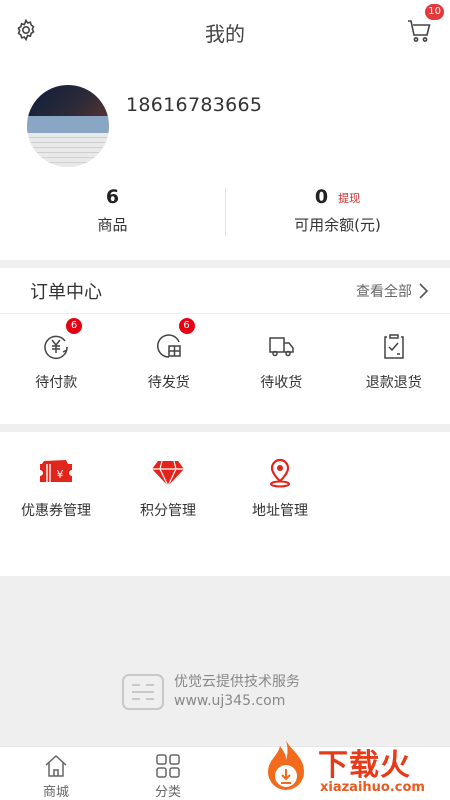 This screenshot has height=800, width=450. What do you see at coordinates (167, 792) in the screenshot?
I see `tab-label: 分类` at bounding box center [167, 792].